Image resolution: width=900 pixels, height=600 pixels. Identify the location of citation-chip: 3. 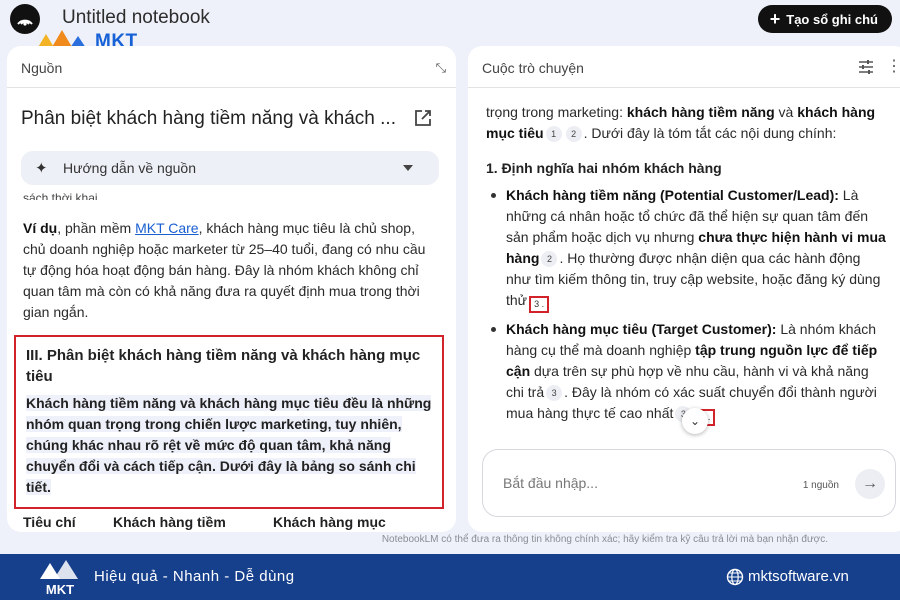
(554, 393).